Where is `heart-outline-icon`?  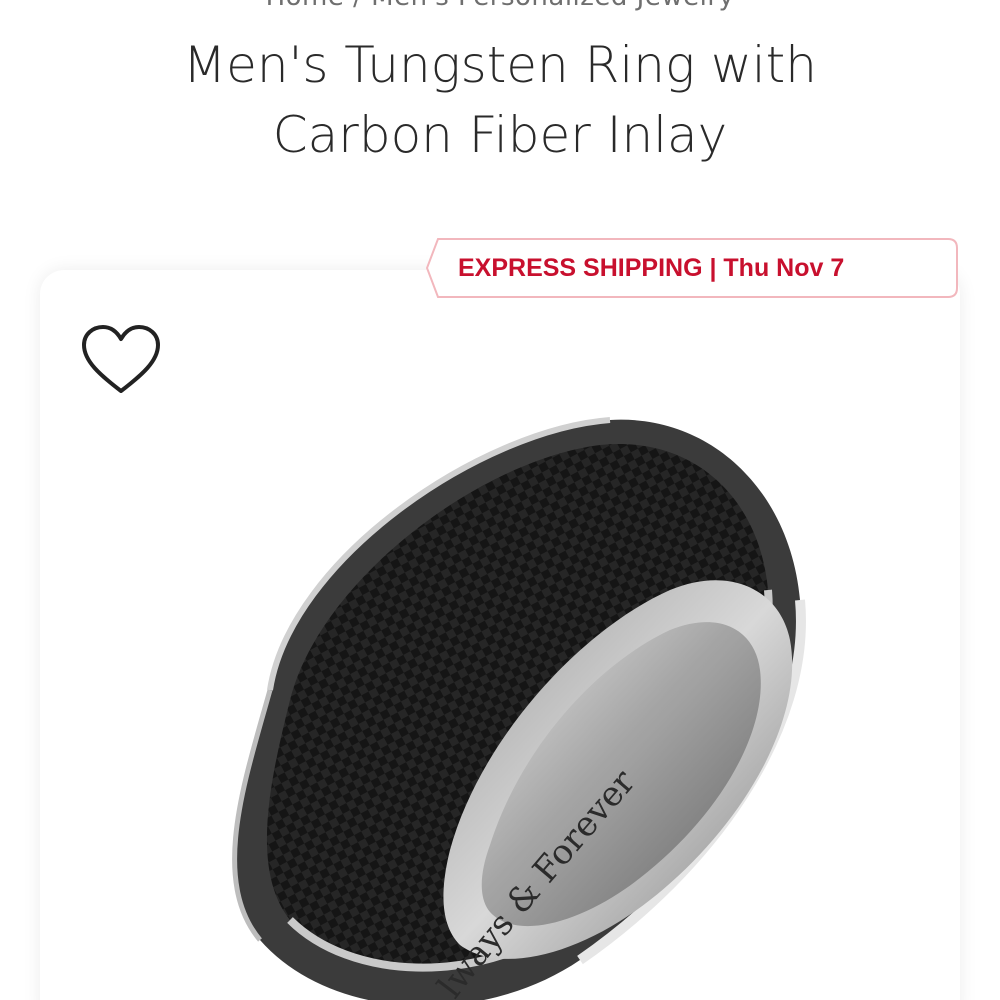
heart-outline-icon is located at coordinates (121, 360).